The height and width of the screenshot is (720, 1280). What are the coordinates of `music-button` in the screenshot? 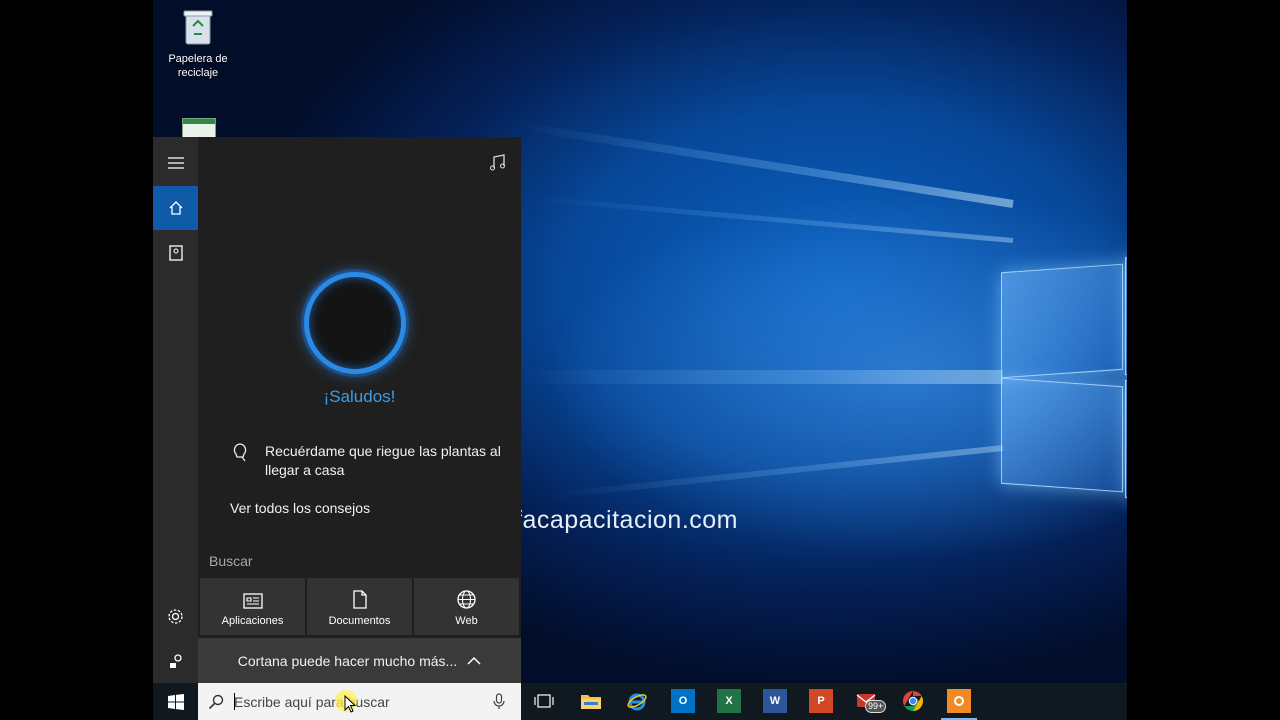 It's located at (499, 164).